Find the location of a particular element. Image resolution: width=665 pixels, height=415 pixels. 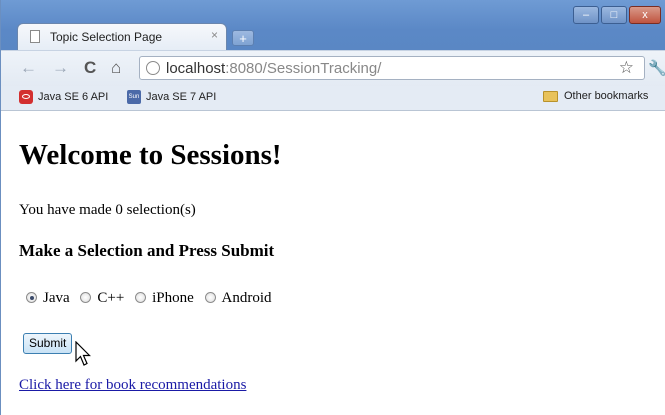

radio-label-android: Android is located at coordinates (246, 298).